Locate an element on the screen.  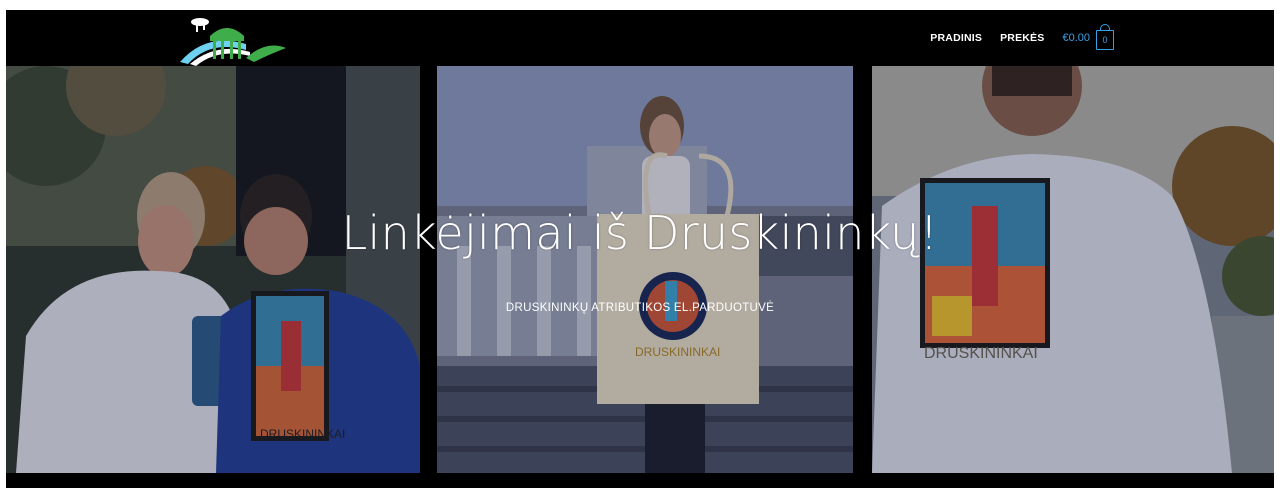
nav-products-link: PREKĖS is located at coordinates (1022, 38).